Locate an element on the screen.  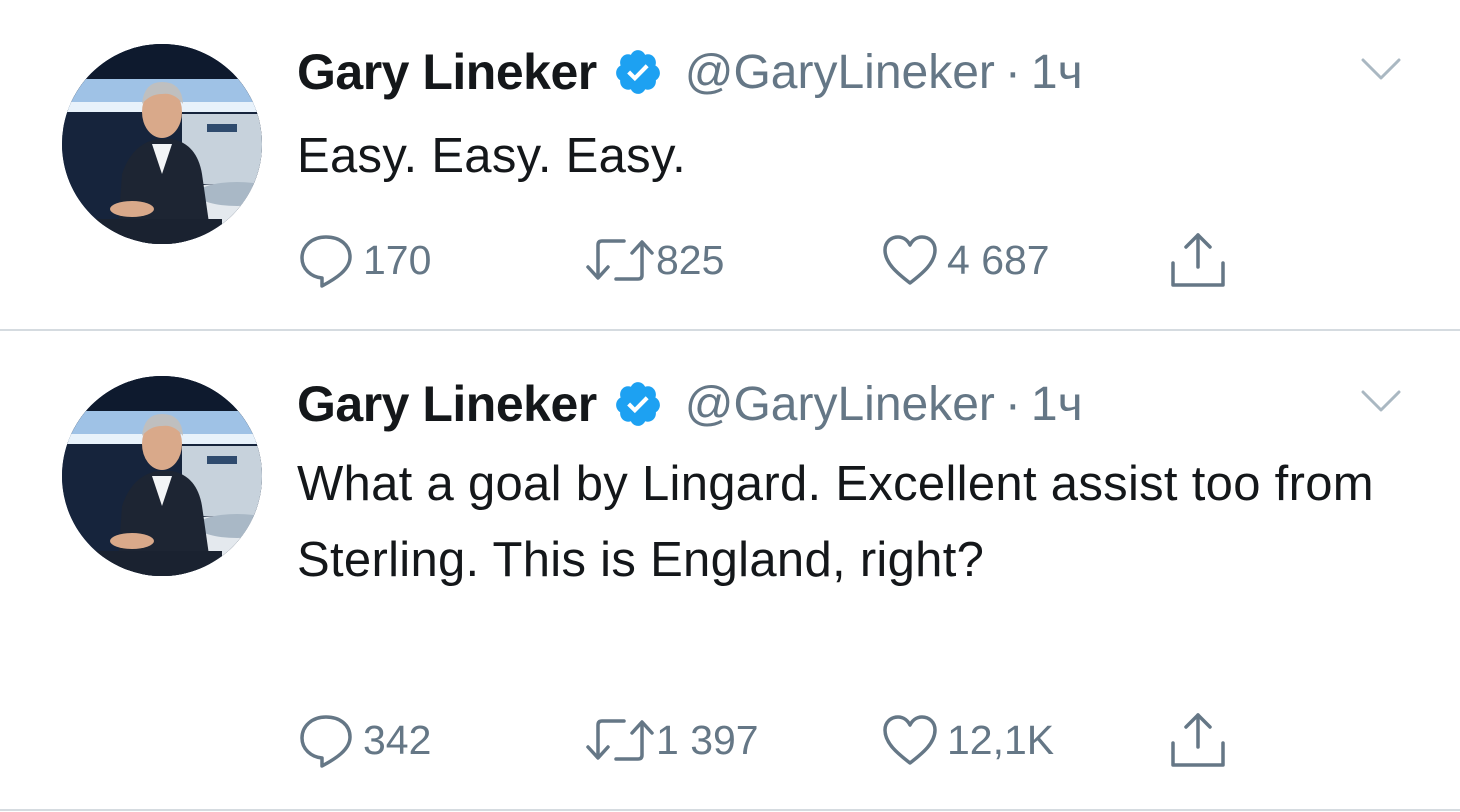
tweet-actions: 170 825 4 687 is located at coordinates (777, 260).